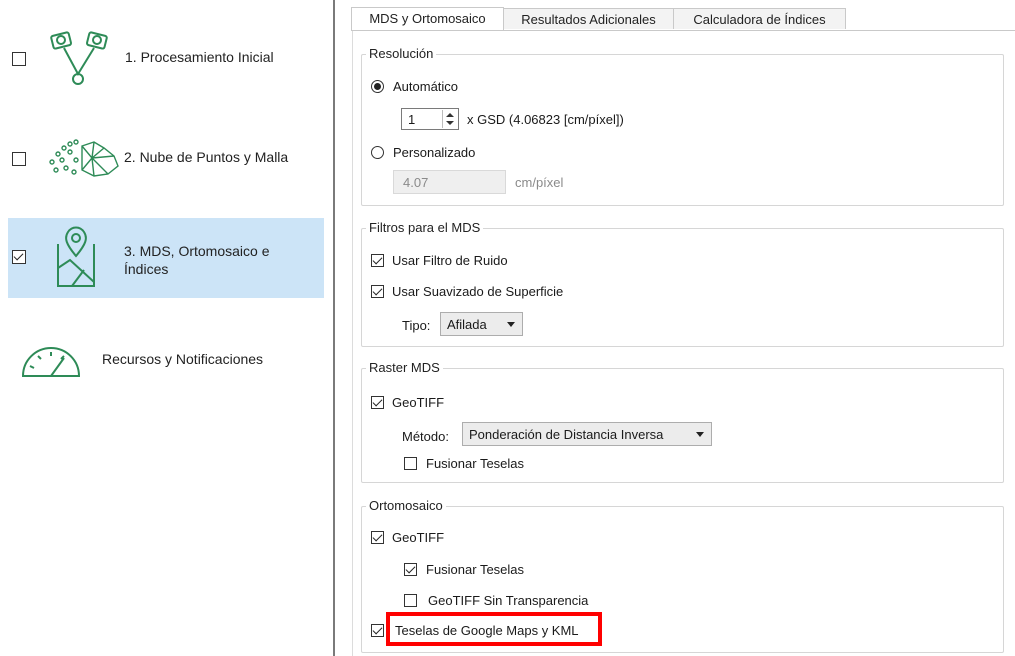 The image size is (1015, 656). Describe the element at coordinates (334, 328) in the screenshot. I see `sidebar-divider` at that location.